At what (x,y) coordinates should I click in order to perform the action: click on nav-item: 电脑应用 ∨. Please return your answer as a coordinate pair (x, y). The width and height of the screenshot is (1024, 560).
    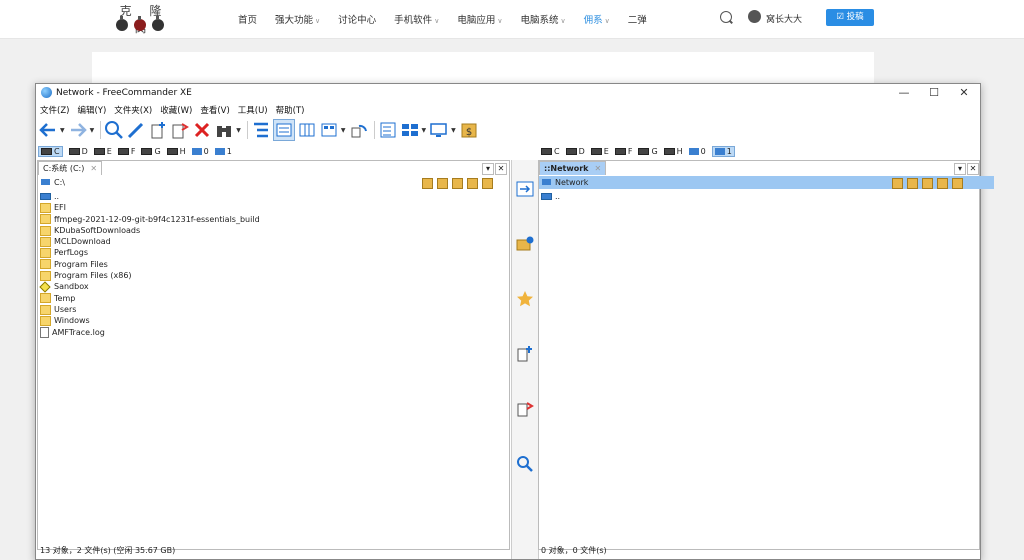
    Looking at the image, I should click on (479, 19).